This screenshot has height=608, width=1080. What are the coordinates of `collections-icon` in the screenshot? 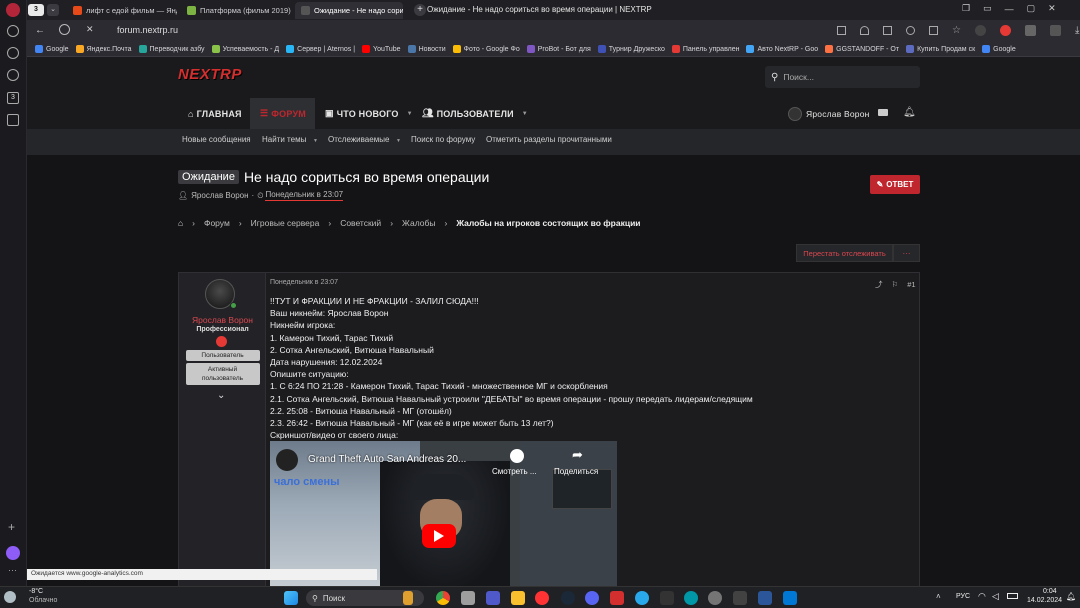 It's located at (13, 120).